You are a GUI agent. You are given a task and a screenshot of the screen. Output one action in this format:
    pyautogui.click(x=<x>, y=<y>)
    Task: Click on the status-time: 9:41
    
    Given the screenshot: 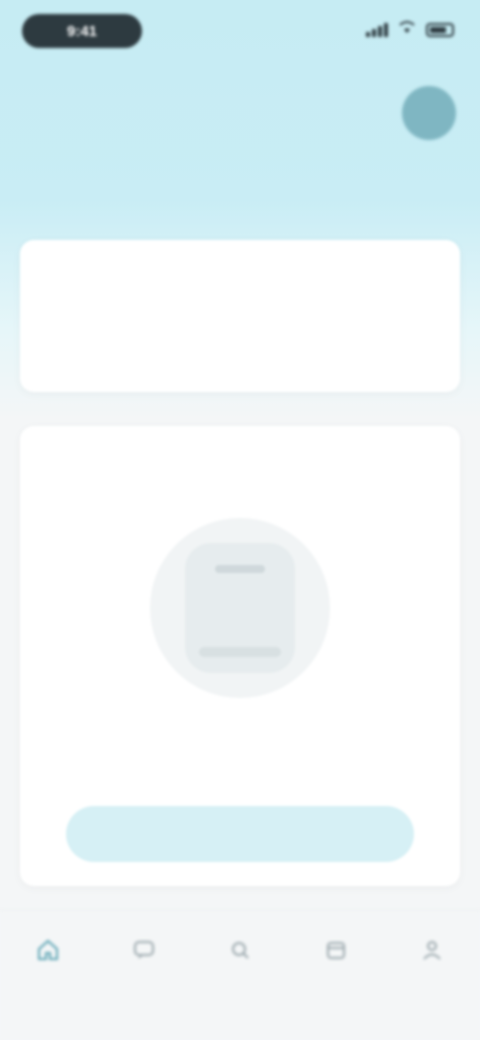 What is the action you would take?
    pyautogui.click(x=82, y=31)
    